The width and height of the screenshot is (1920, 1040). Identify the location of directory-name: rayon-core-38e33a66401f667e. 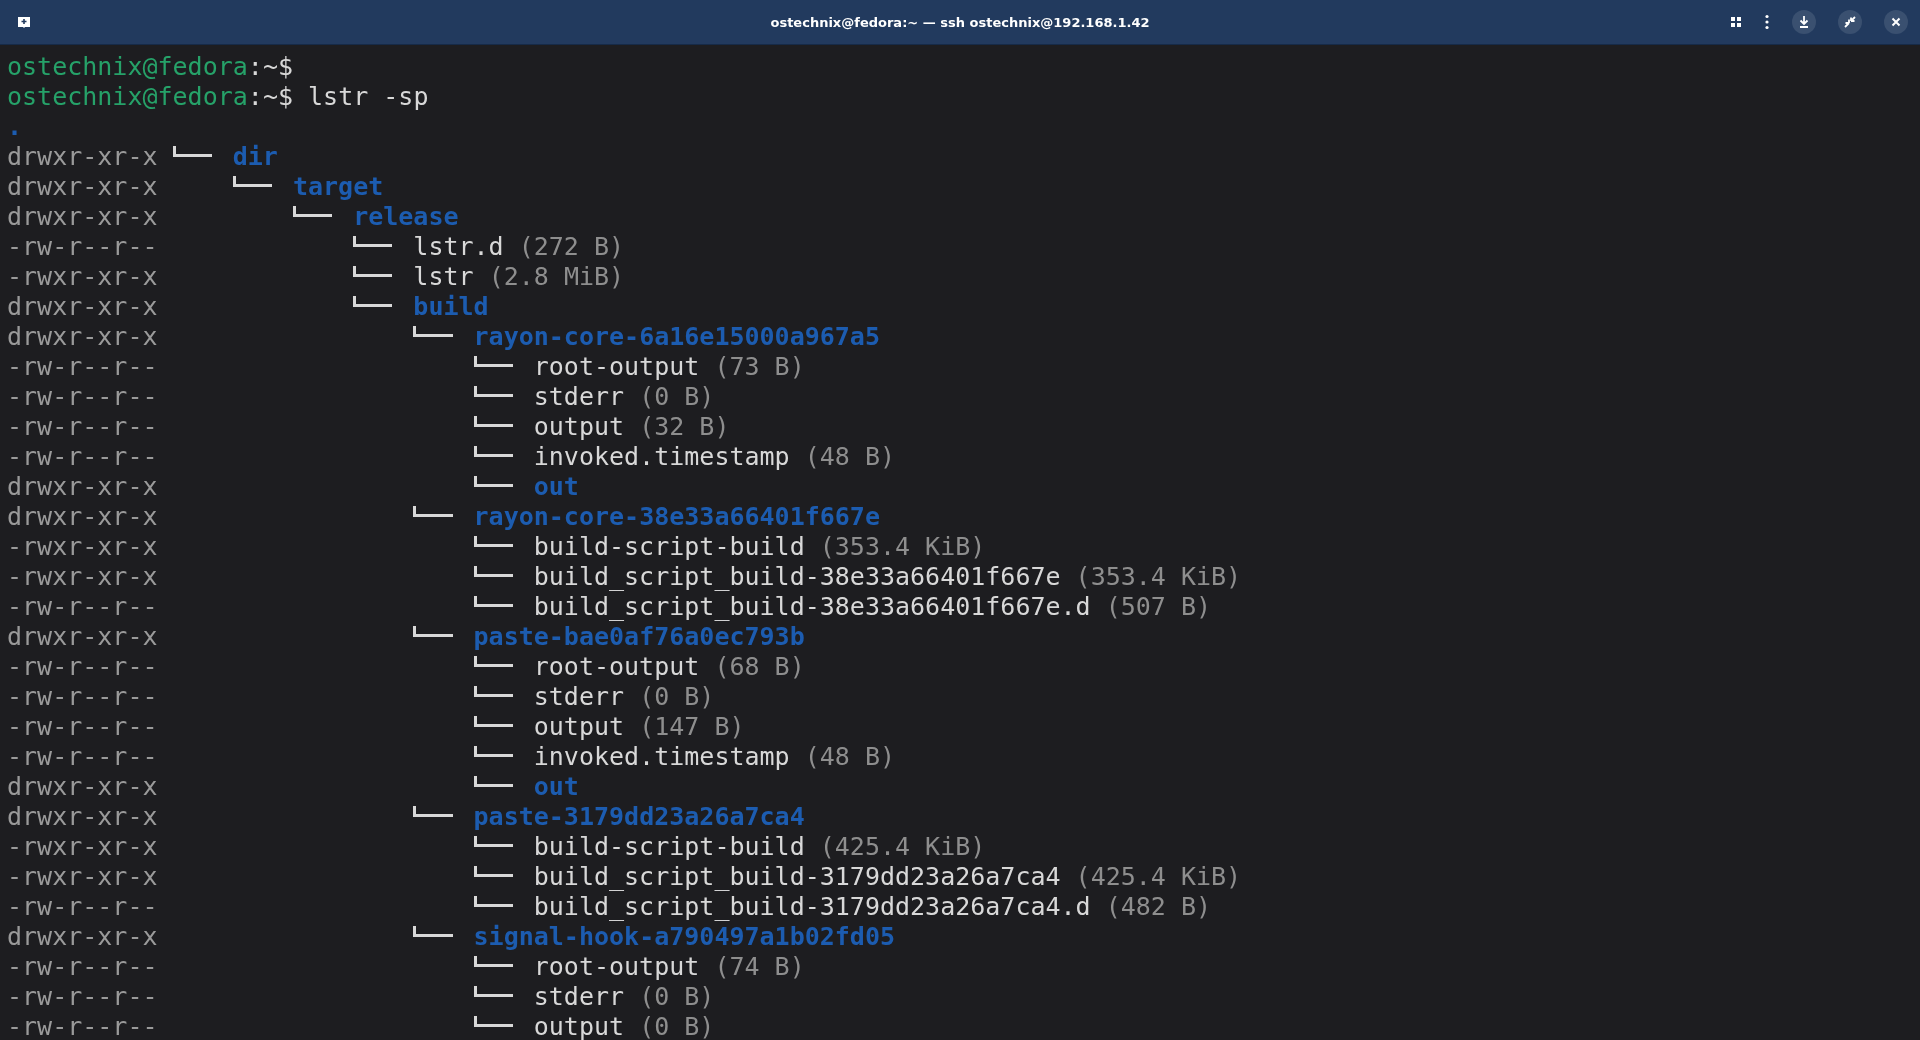
(676, 517).